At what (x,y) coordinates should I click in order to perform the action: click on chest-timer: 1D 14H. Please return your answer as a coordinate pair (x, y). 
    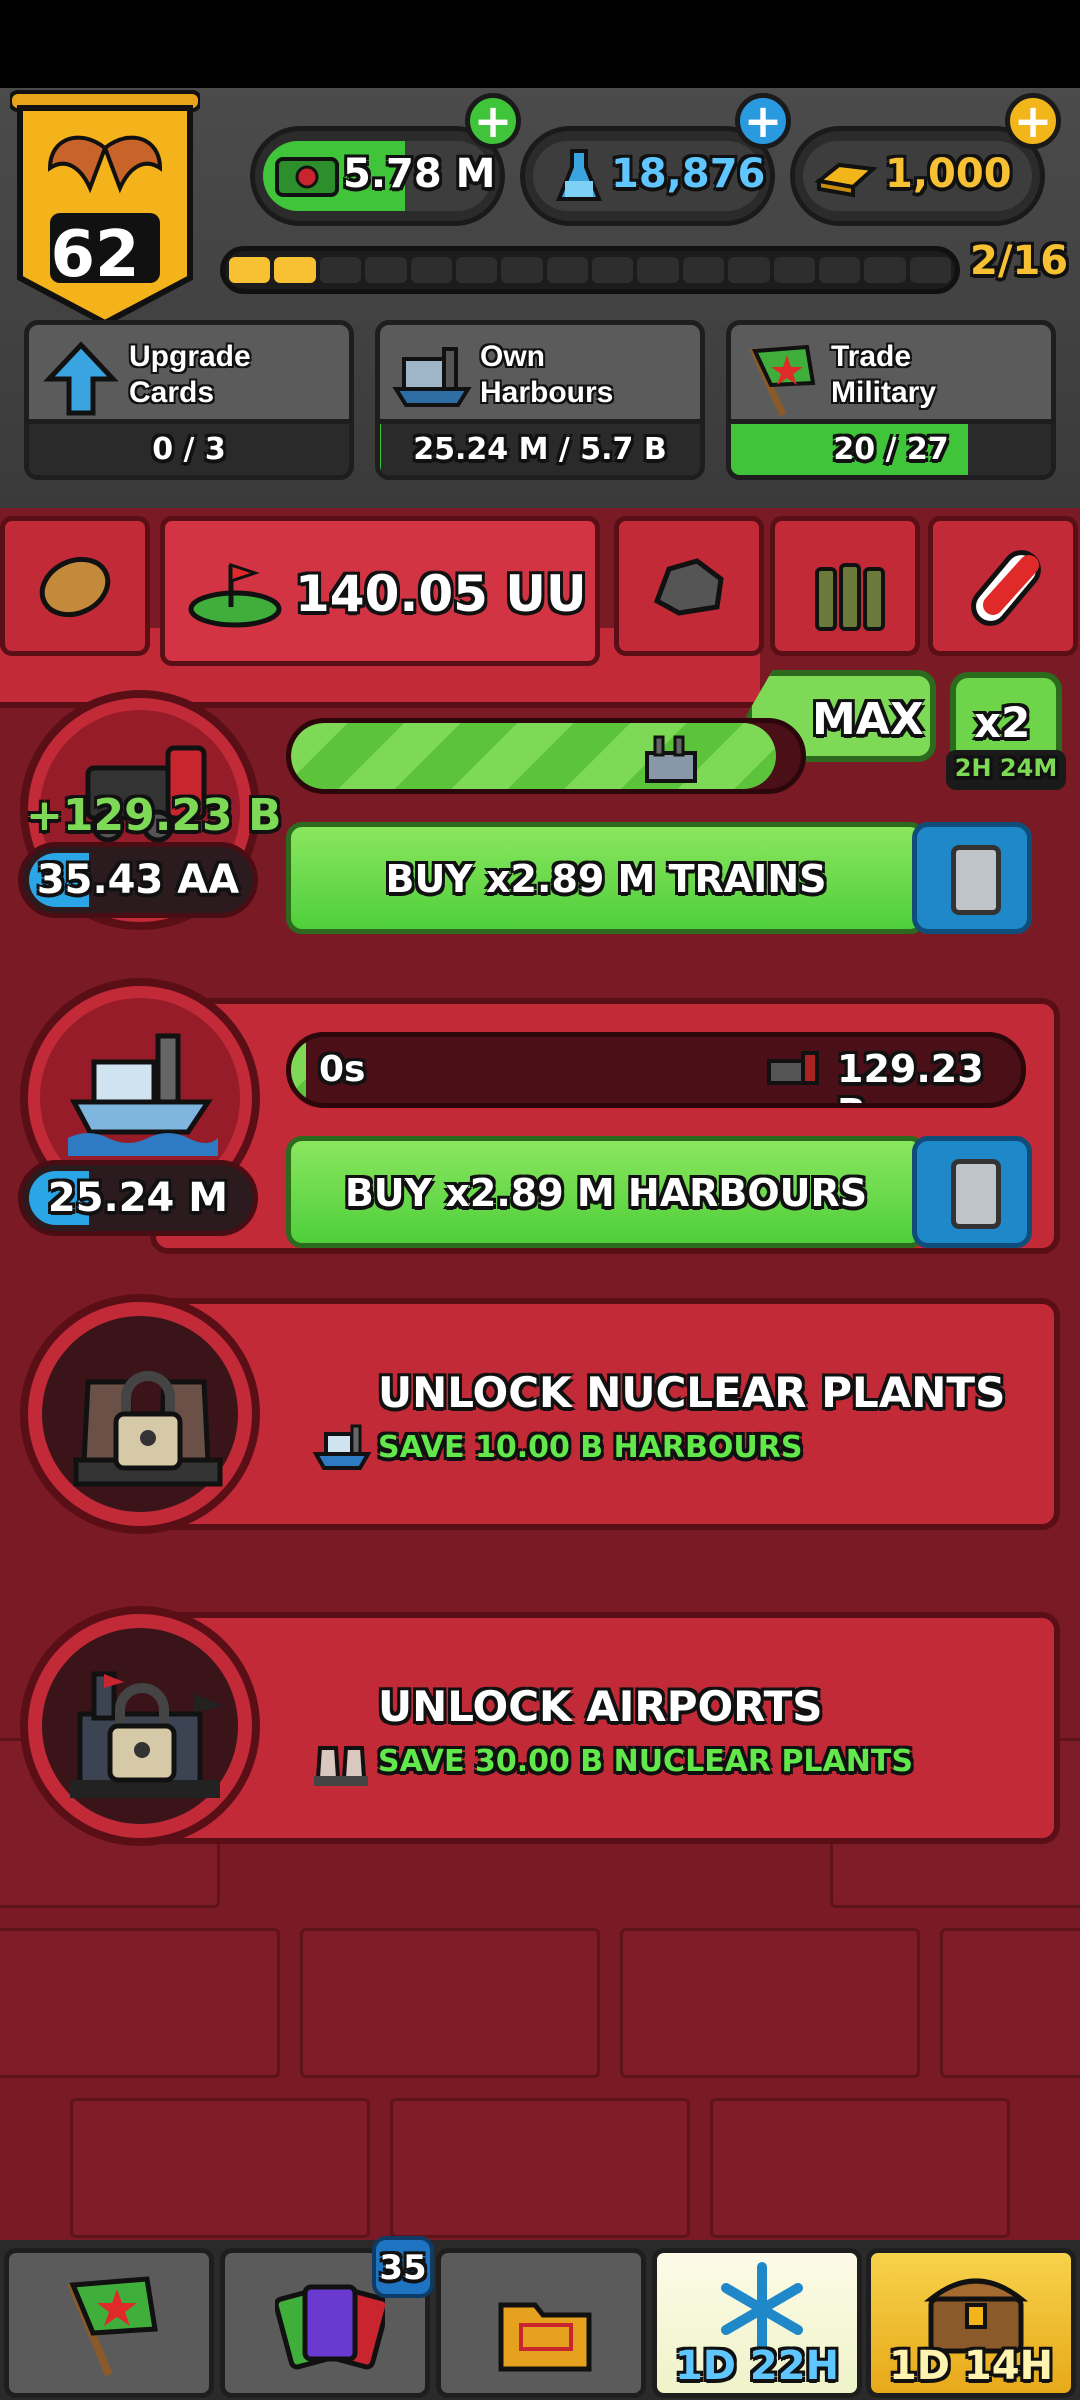
    Looking at the image, I should click on (971, 2366).